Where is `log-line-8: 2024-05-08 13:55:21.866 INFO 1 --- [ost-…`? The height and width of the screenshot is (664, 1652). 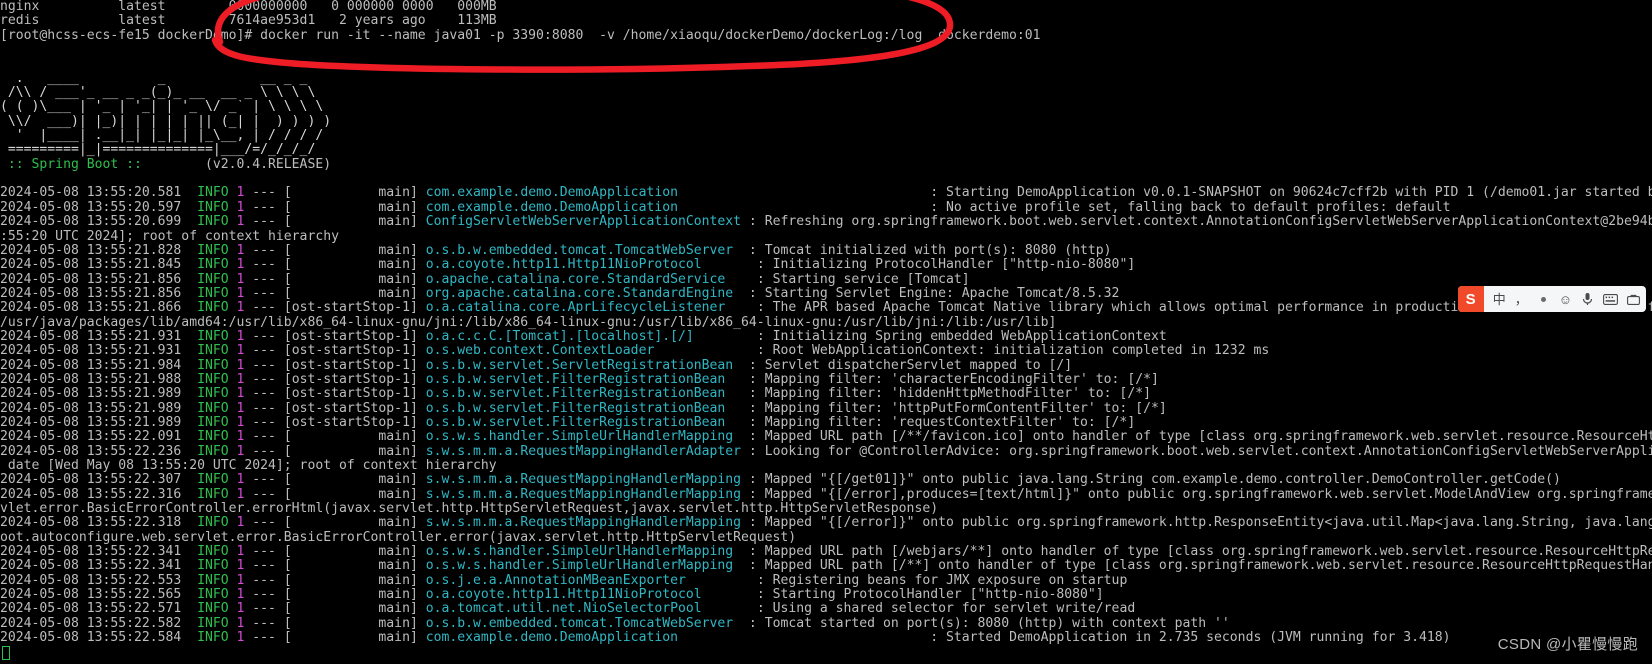
log-line-8: 2024-05-08 13:55:21.866 INFO 1 --- [ost-… is located at coordinates (826, 308).